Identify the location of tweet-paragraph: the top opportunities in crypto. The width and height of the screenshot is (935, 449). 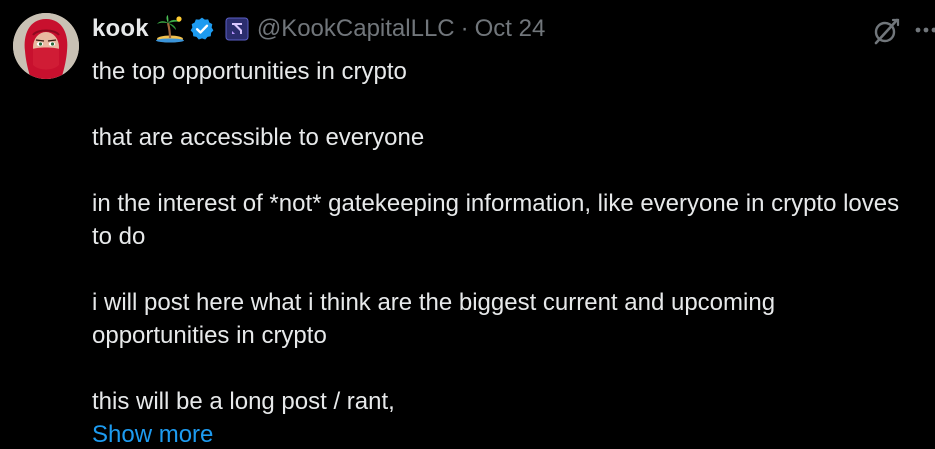
(249, 71).